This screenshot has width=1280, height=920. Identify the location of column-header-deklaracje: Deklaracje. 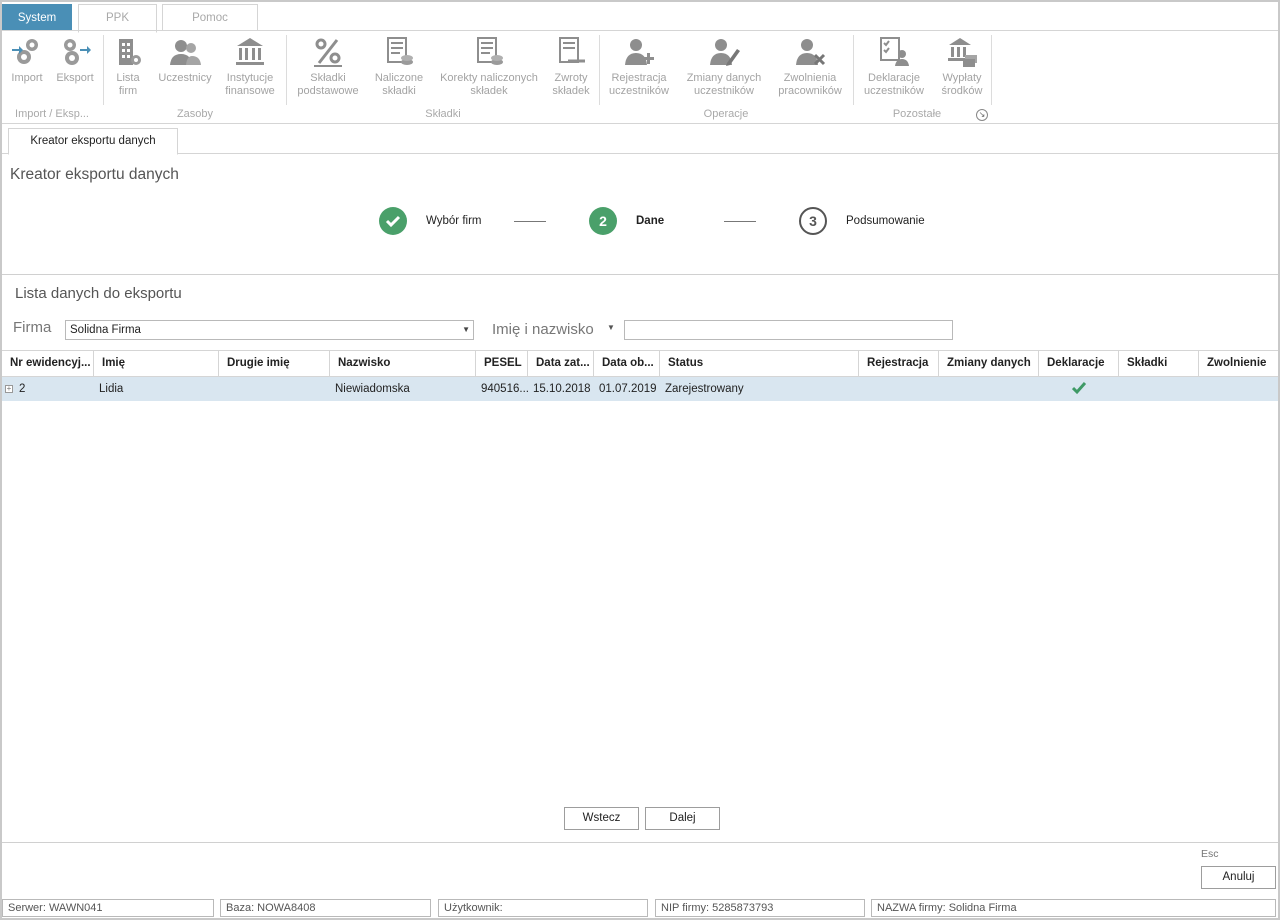
(1079, 364).